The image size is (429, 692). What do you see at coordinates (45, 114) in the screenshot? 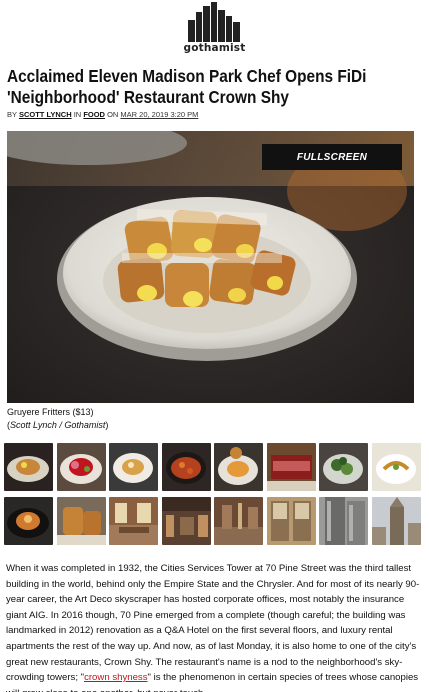
I see `author-link: SCOTT LYNCH` at bounding box center [45, 114].